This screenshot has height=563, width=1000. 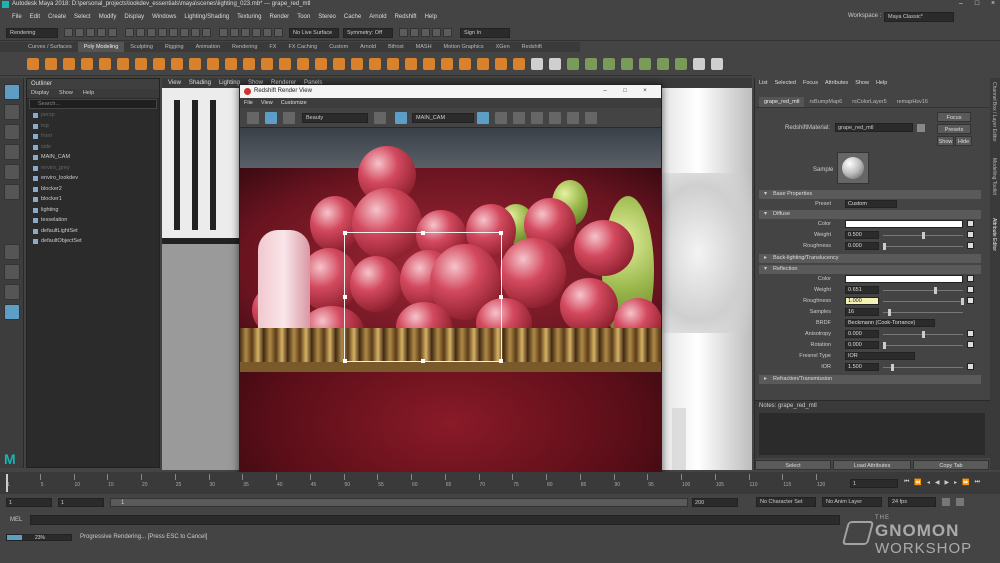 What do you see at coordinates (555, 63) in the screenshot?
I see `sculpt-icon` at bounding box center [555, 63].